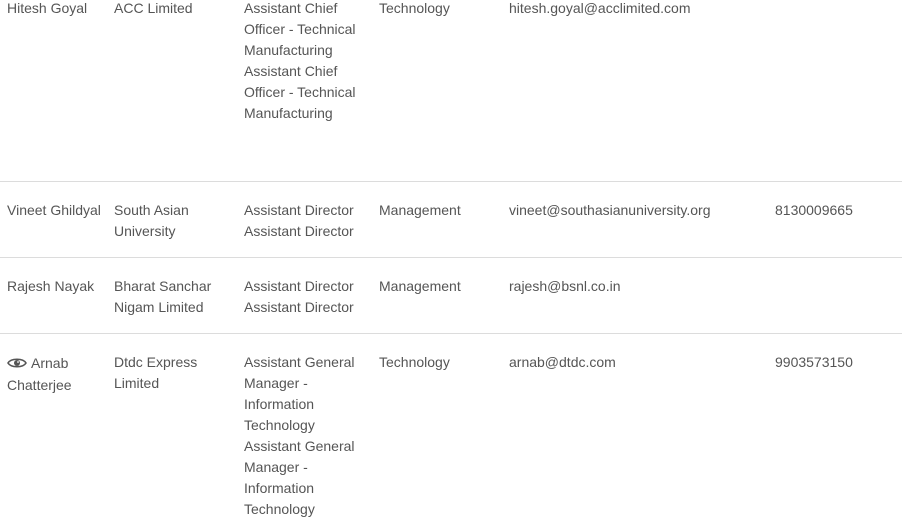 The width and height of the screenshot is (902, 523). I want to click on contact-name: Rajesh Nayak, so click(51, 286).